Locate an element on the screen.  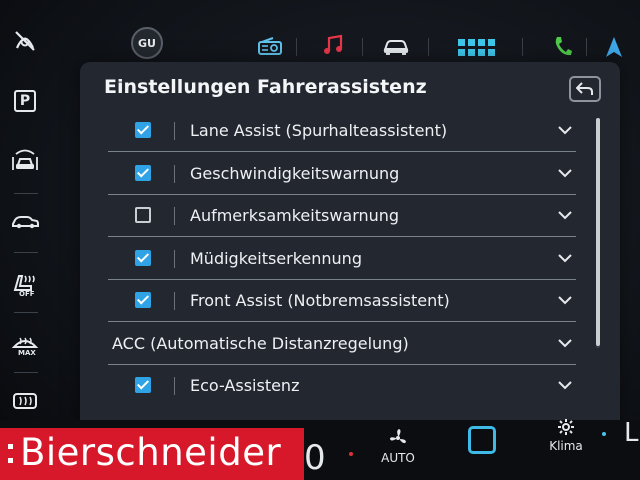
music-icon is located at coordinates (333, 47).